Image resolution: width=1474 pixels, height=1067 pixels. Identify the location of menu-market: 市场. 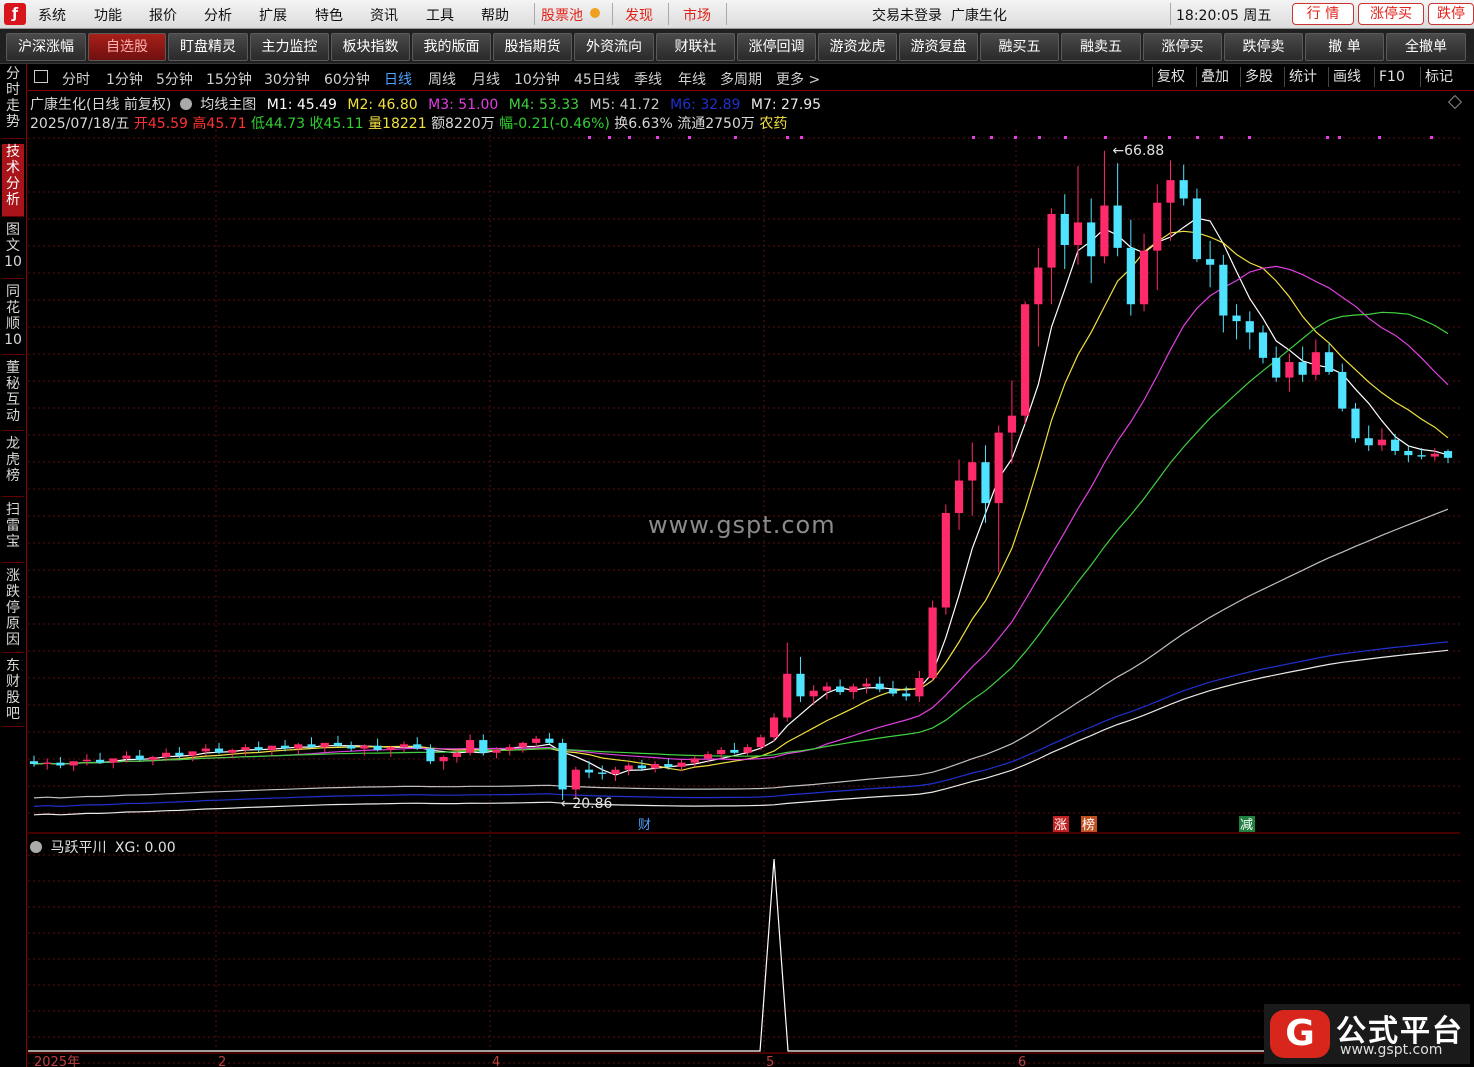
(697, 15).